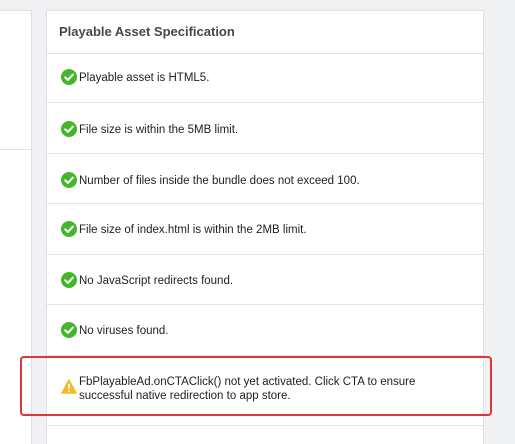 The width and height of the screenshot is (515, 444). Describe the element at coordinates (256, 386) in the screenshot. I see `highlight-box` at that location.